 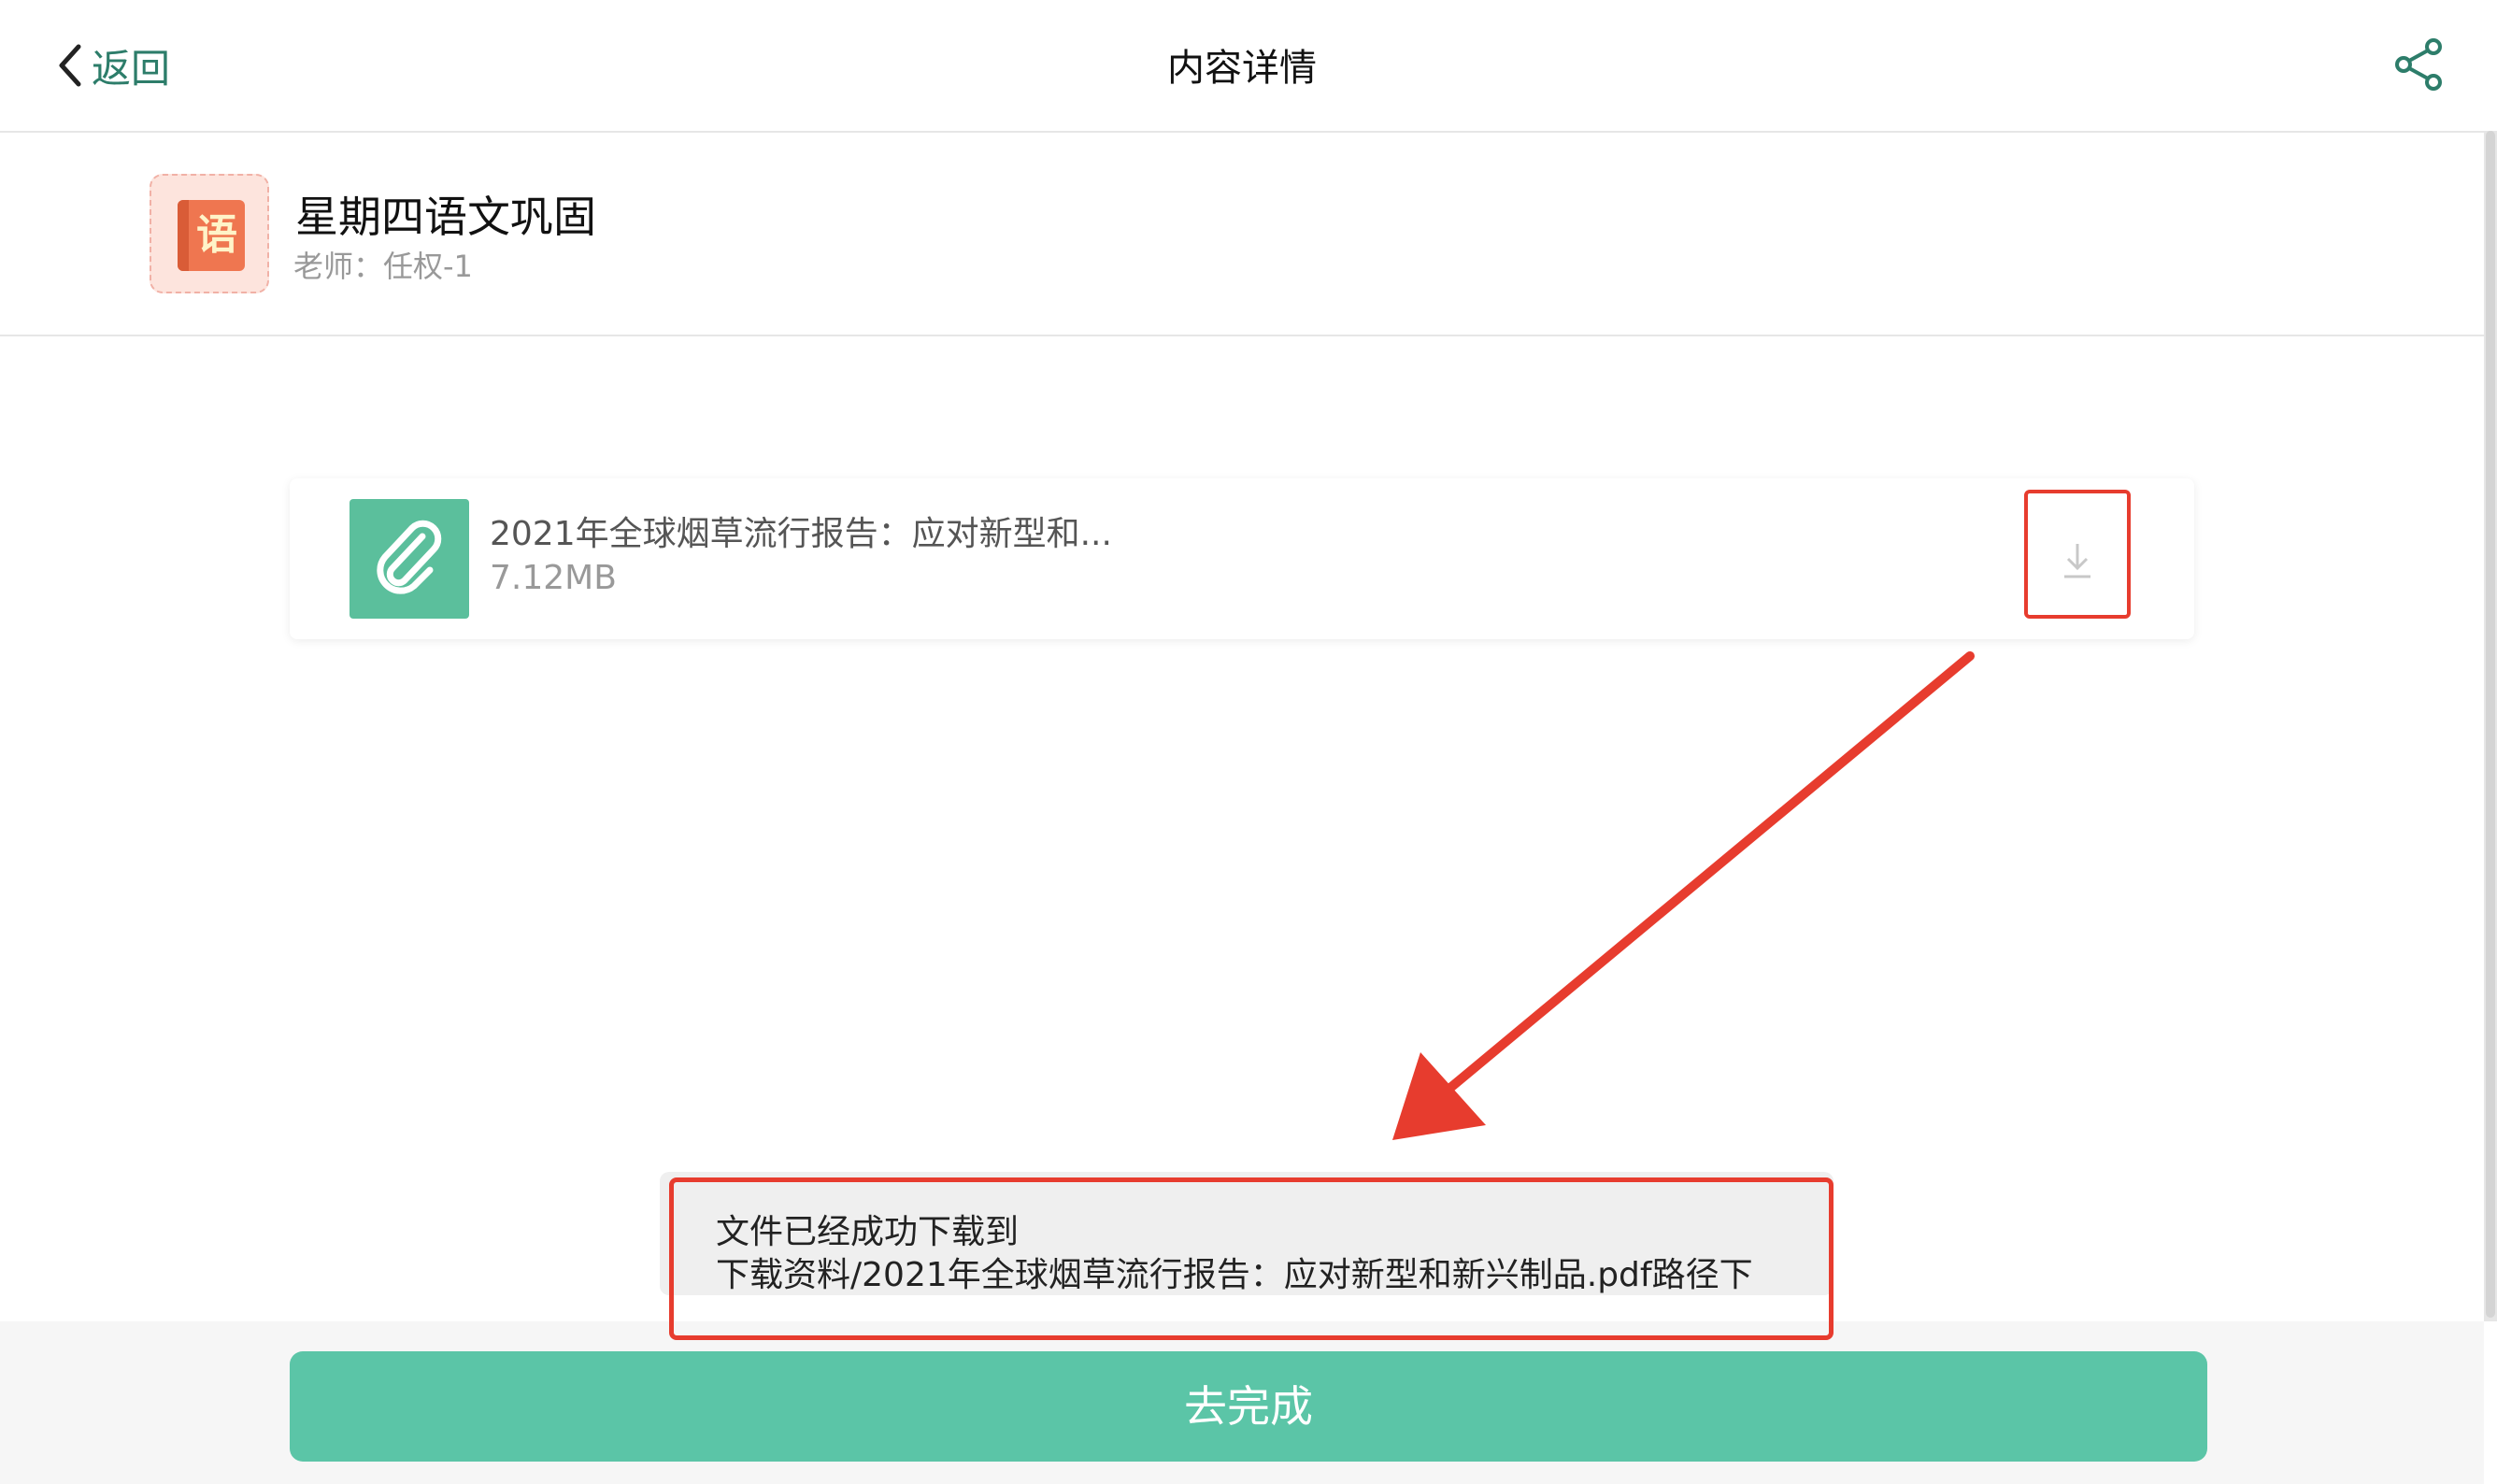 I want to click on teacher-name: 老师：任权-1, so click(x=383, y=266).